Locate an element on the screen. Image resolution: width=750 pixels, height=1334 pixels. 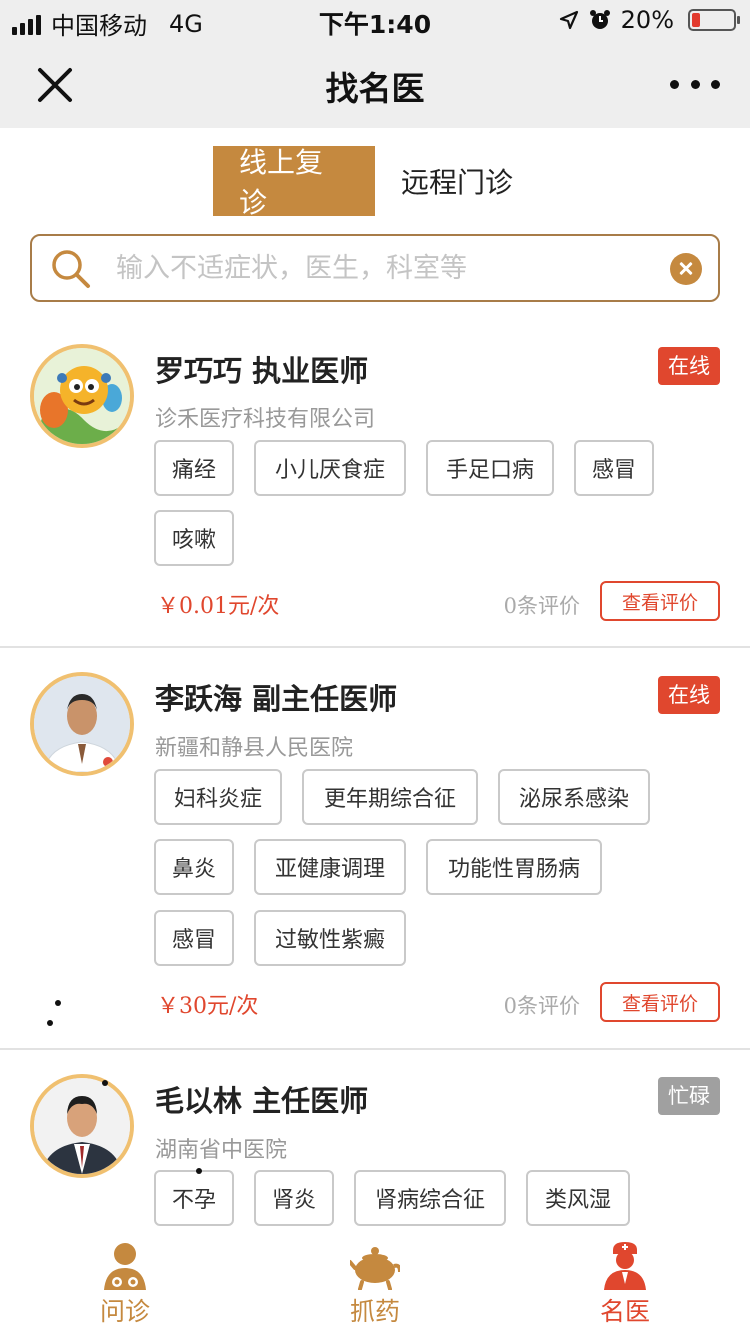
bottom-tab-label: 抓药 is located at coordinates (374, 1311).